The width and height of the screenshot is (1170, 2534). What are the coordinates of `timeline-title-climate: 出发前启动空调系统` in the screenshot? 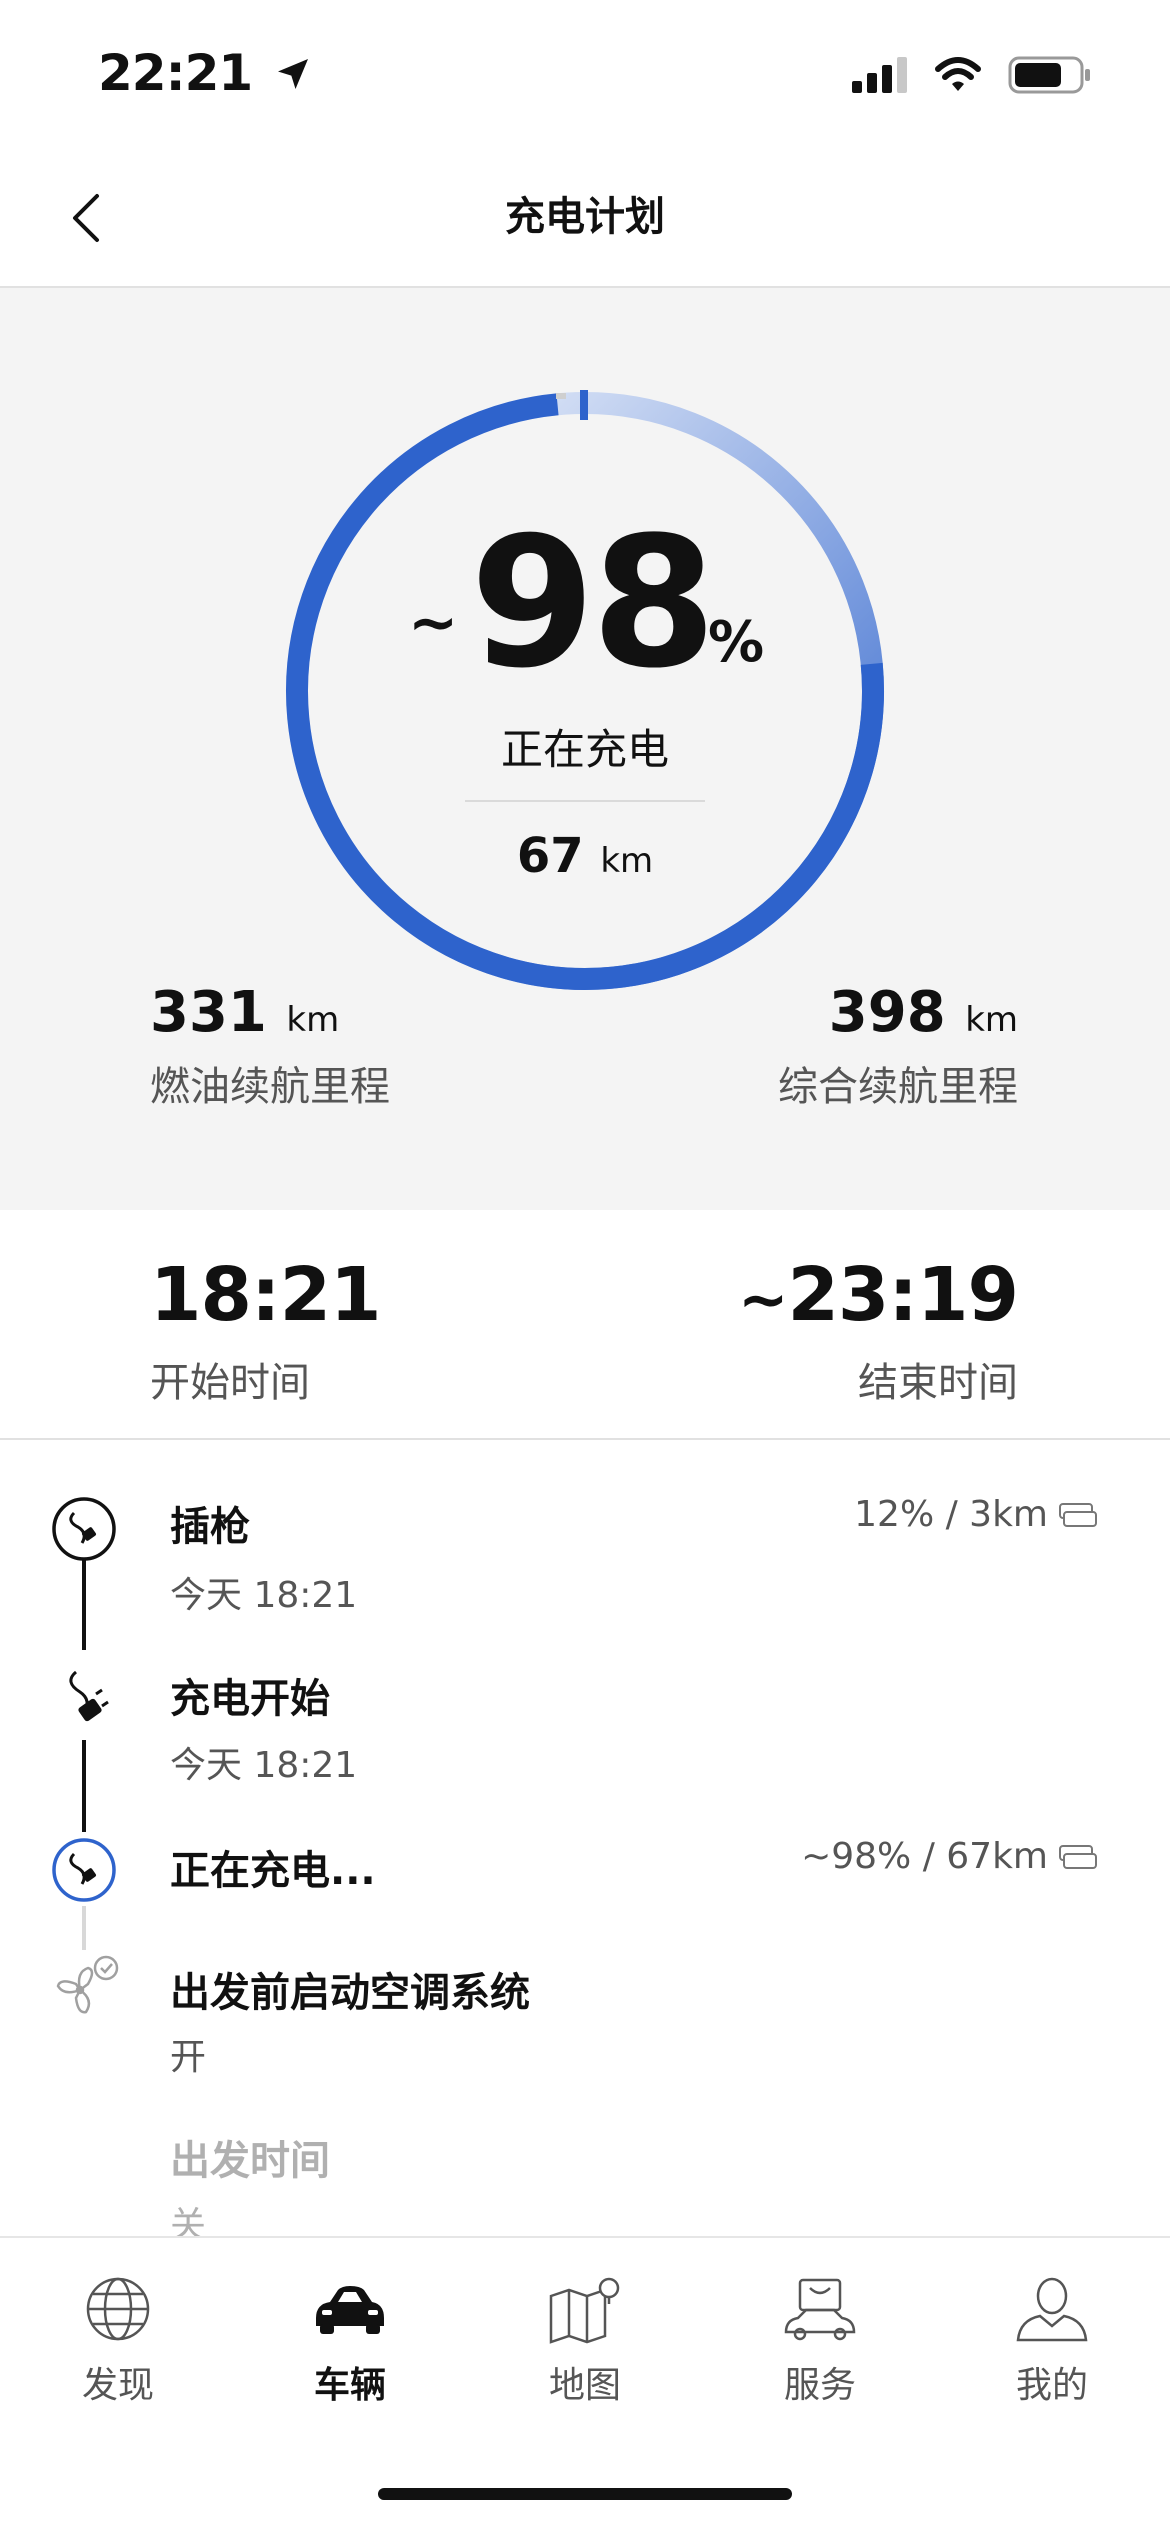 It's located at (350, 1993).